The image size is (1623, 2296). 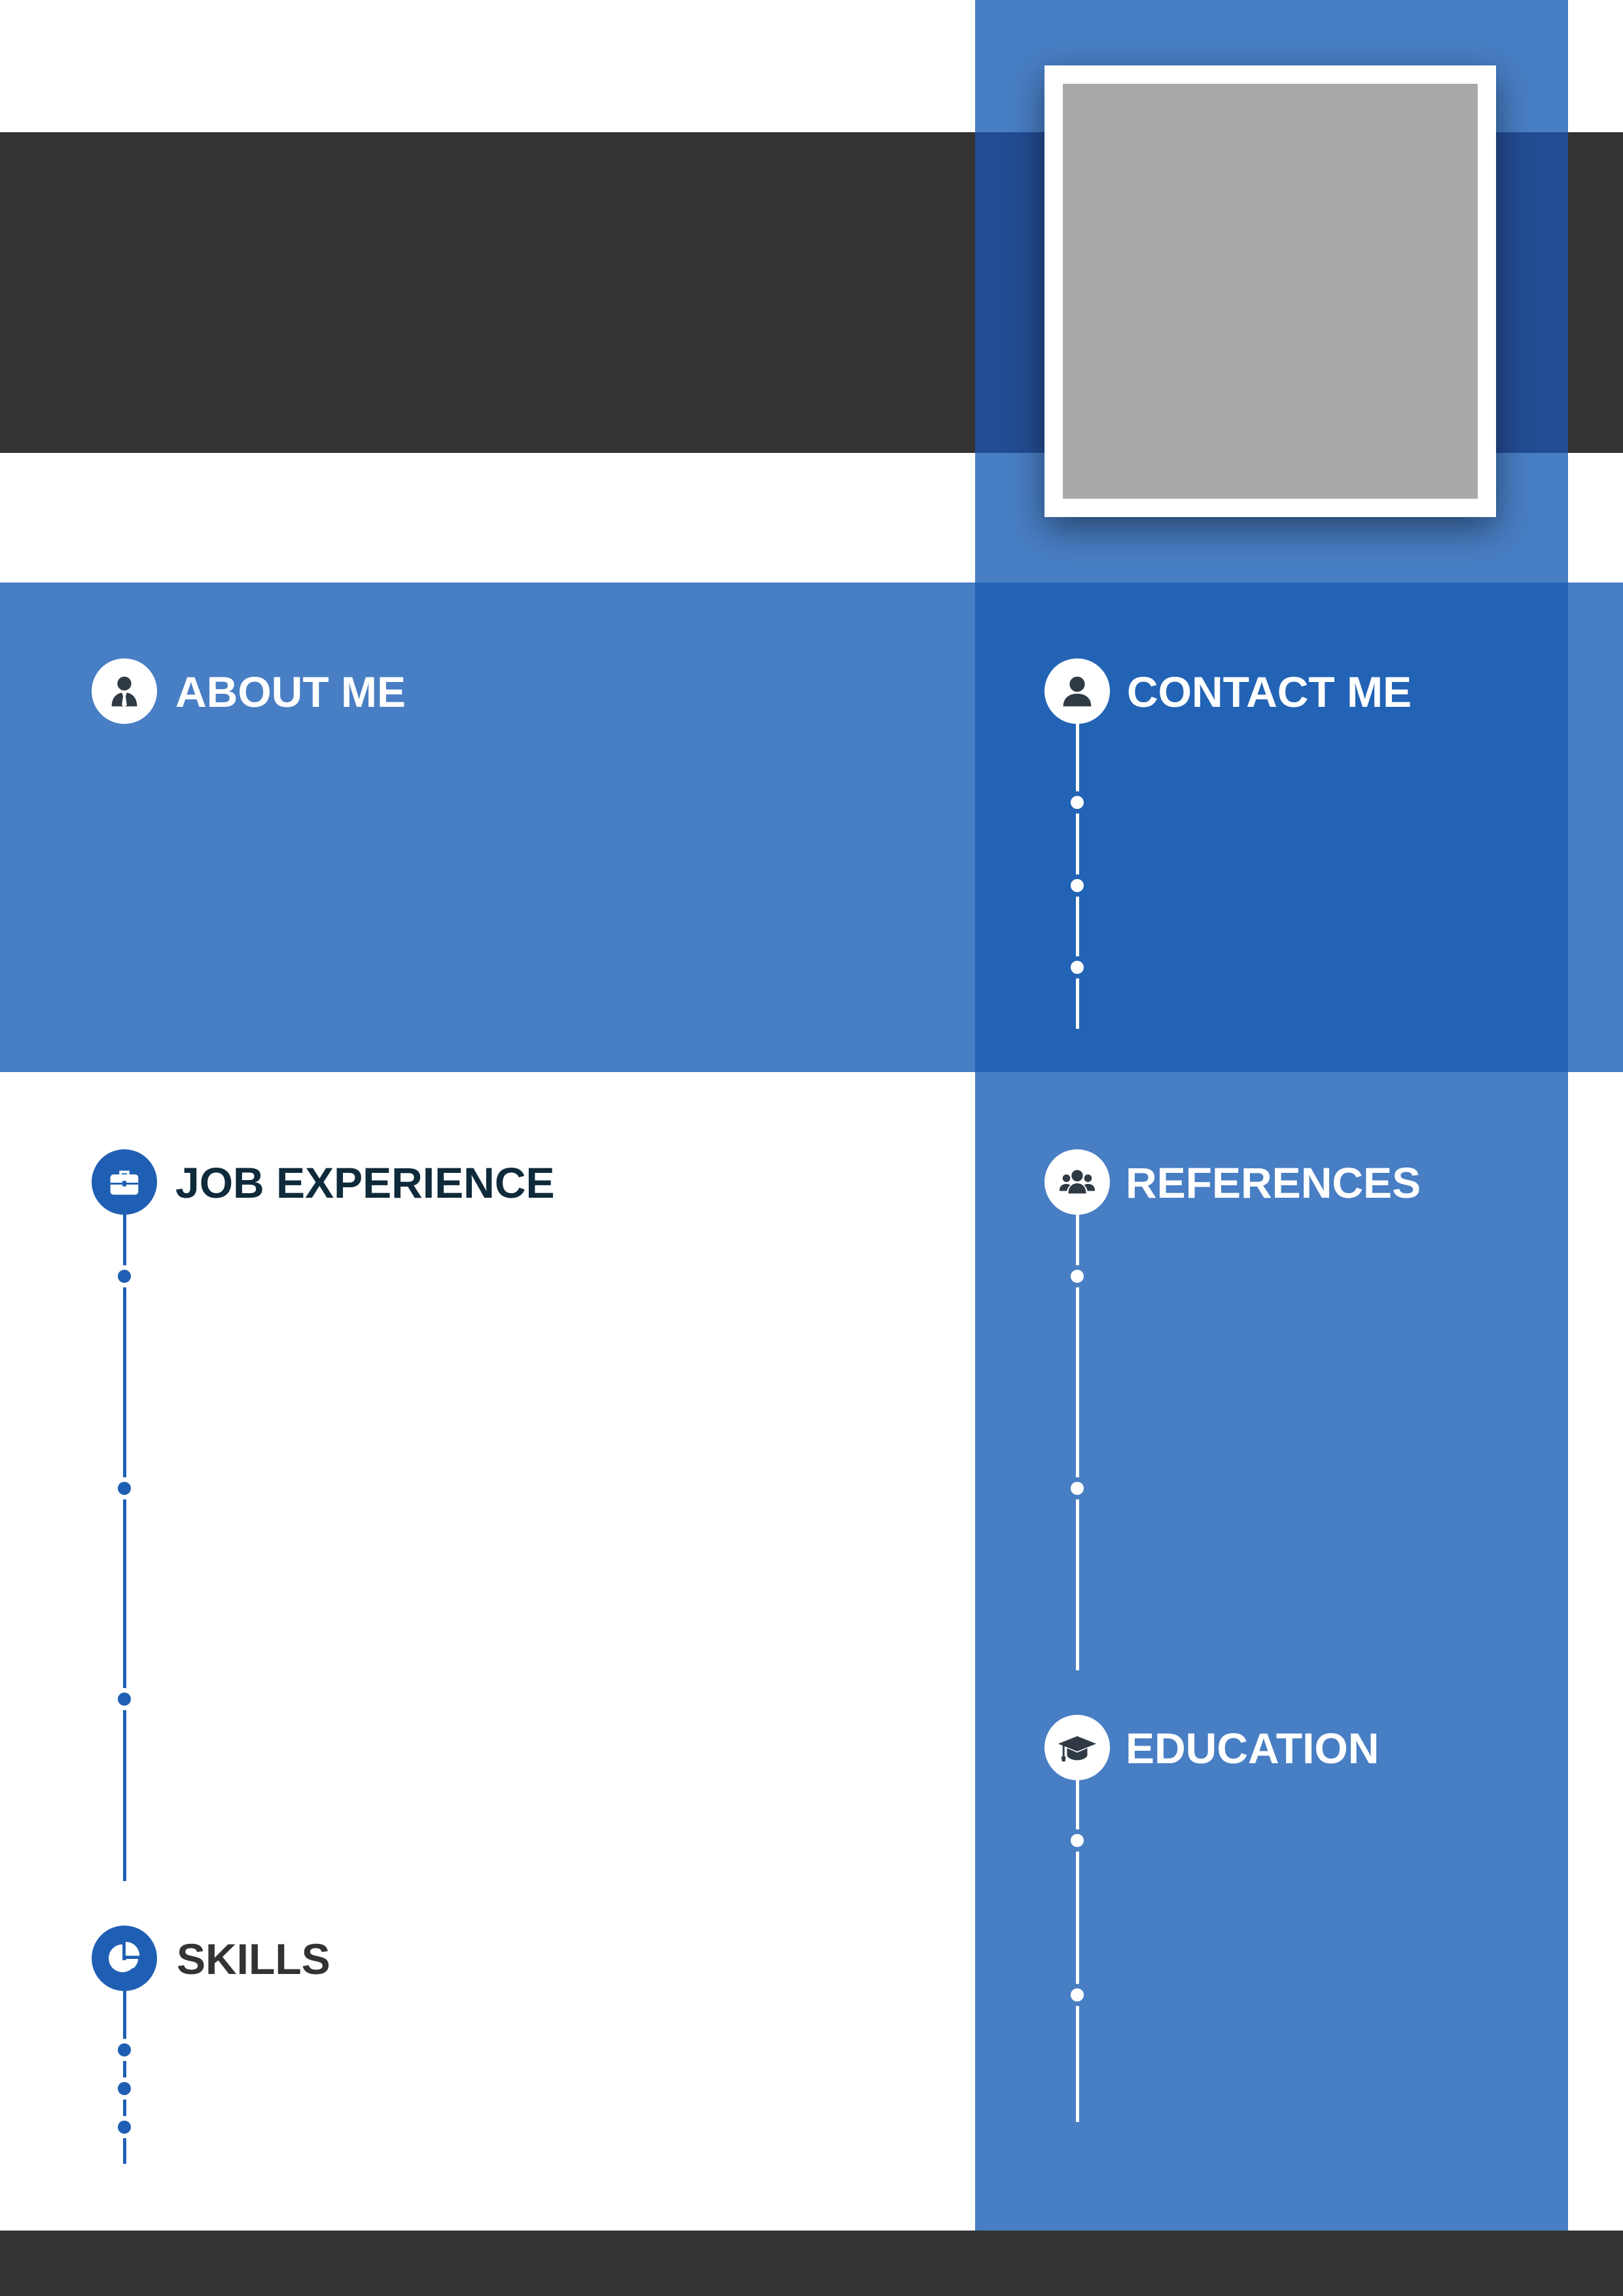 I want to click on references-icon-circle, so click(x=1077, y=1182).